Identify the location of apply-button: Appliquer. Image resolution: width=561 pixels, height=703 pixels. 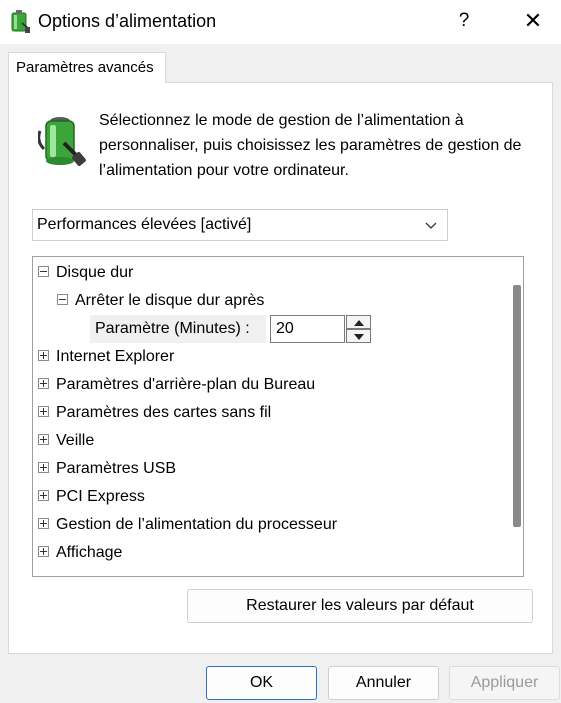
(504, 683).